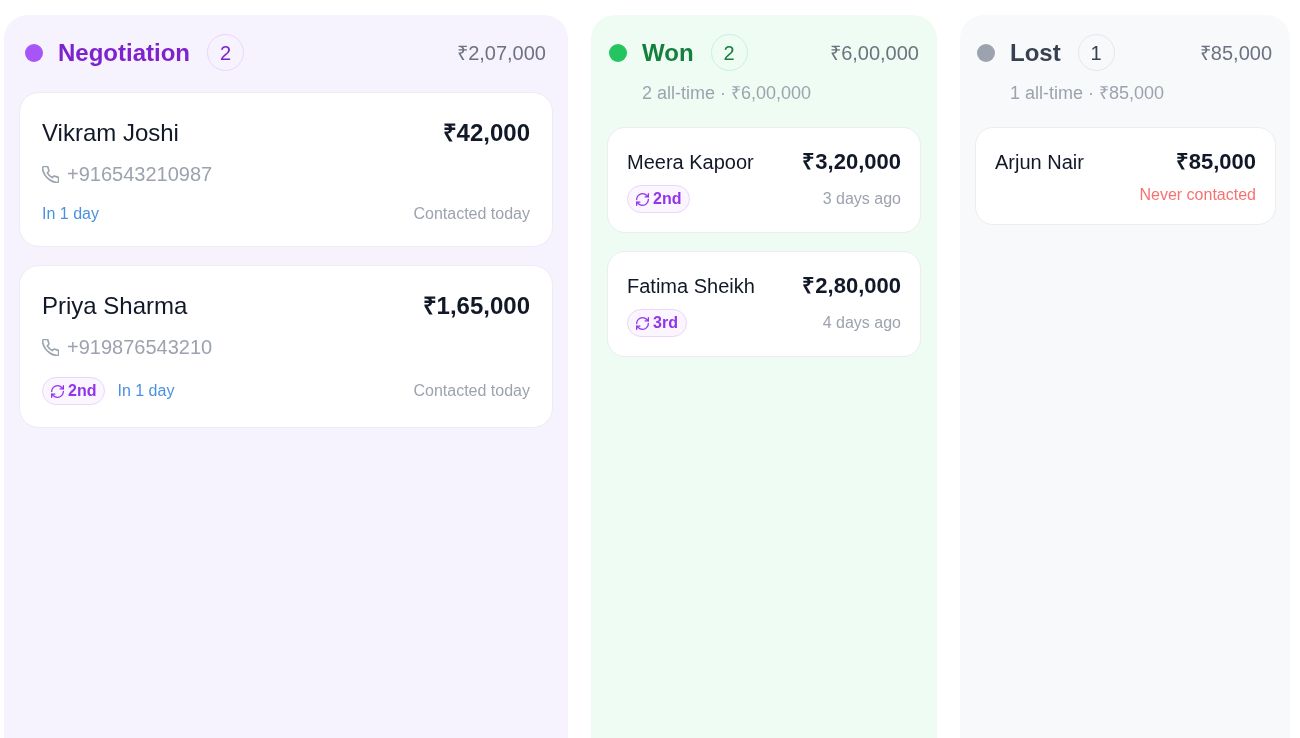  Describe the element at coordinates (691, 286) in the screenshot. I see `contact-name: Fatima Sheikh` at that location.